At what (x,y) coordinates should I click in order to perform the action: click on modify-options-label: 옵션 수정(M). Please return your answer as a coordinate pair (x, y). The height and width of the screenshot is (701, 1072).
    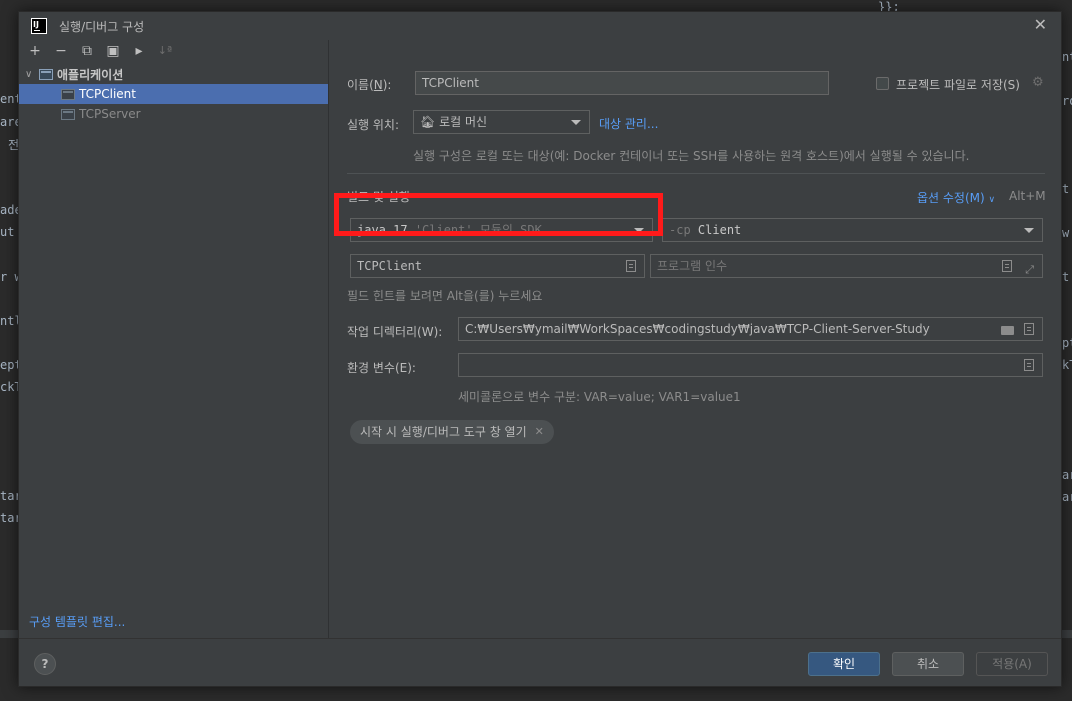
    Looking at the image, I should click on (951, 198).